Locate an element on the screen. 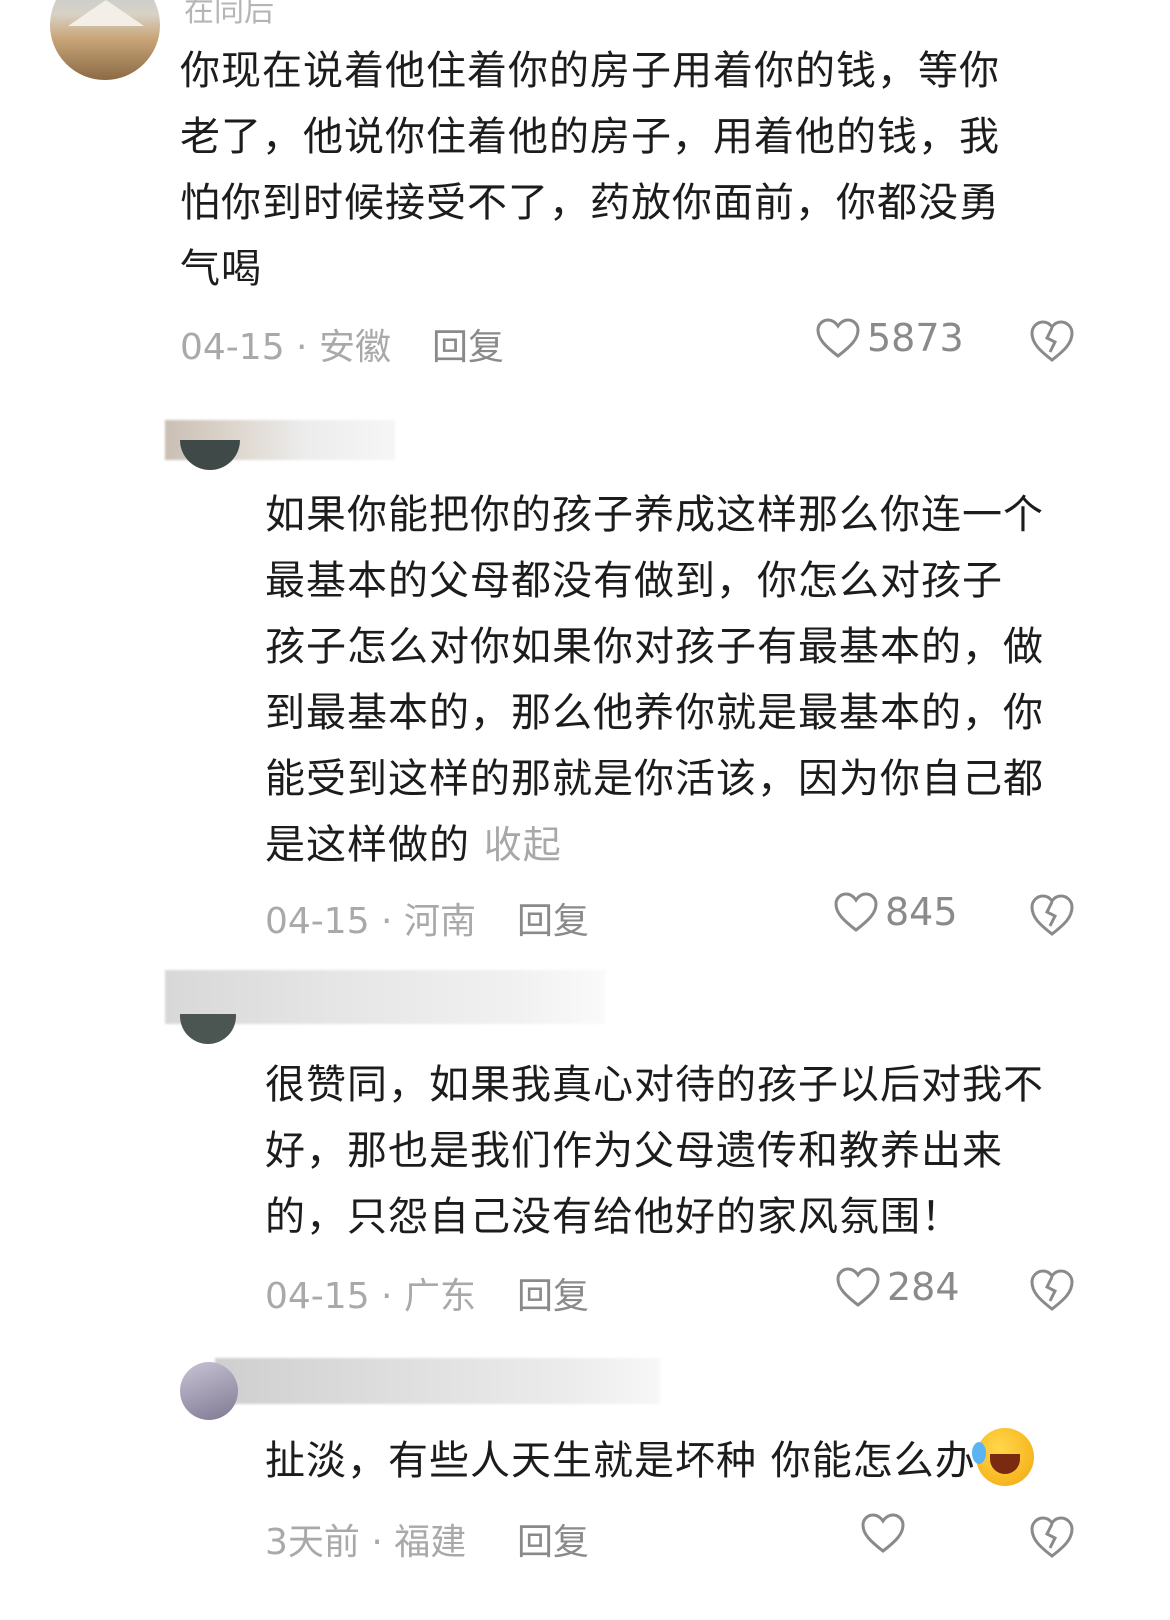 This screenshot has height=1620, width=1170. like-button: 5873 is located at coordinates (889, 338).